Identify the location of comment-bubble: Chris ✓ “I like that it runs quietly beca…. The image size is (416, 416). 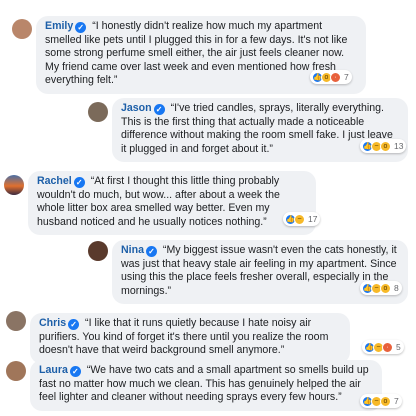
(190, 338).